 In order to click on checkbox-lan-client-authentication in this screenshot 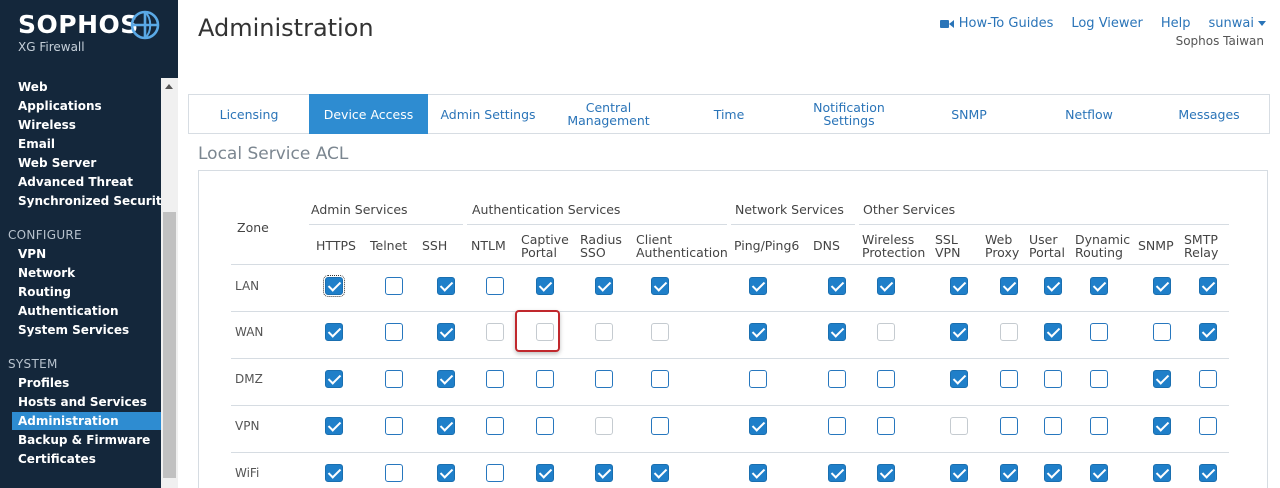, I will do `click(660, 286)`.